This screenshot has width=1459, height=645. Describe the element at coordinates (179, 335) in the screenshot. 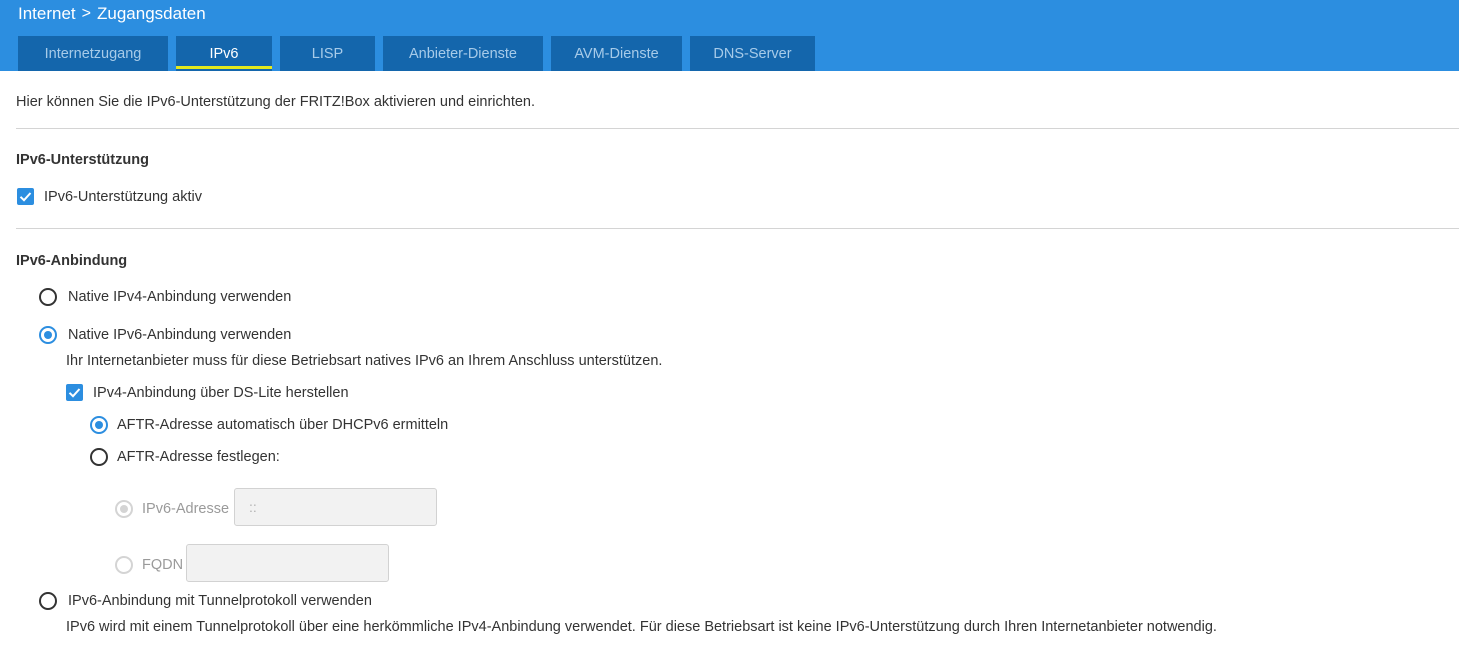

I see `radio-native-ipv6-label: Native IPv6-Anbindung verwenden` at that location.